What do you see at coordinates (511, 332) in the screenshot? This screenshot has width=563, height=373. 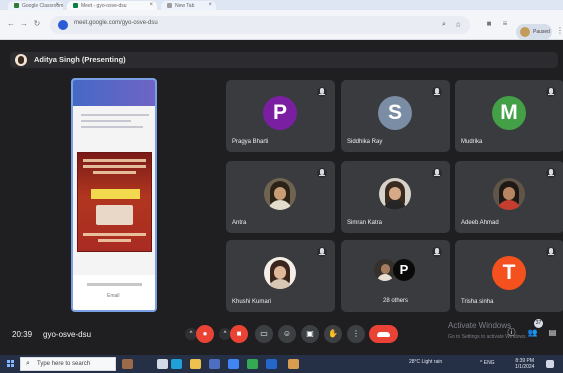 I see `info-icon: ⓘ` at bounding box center [511, 332].